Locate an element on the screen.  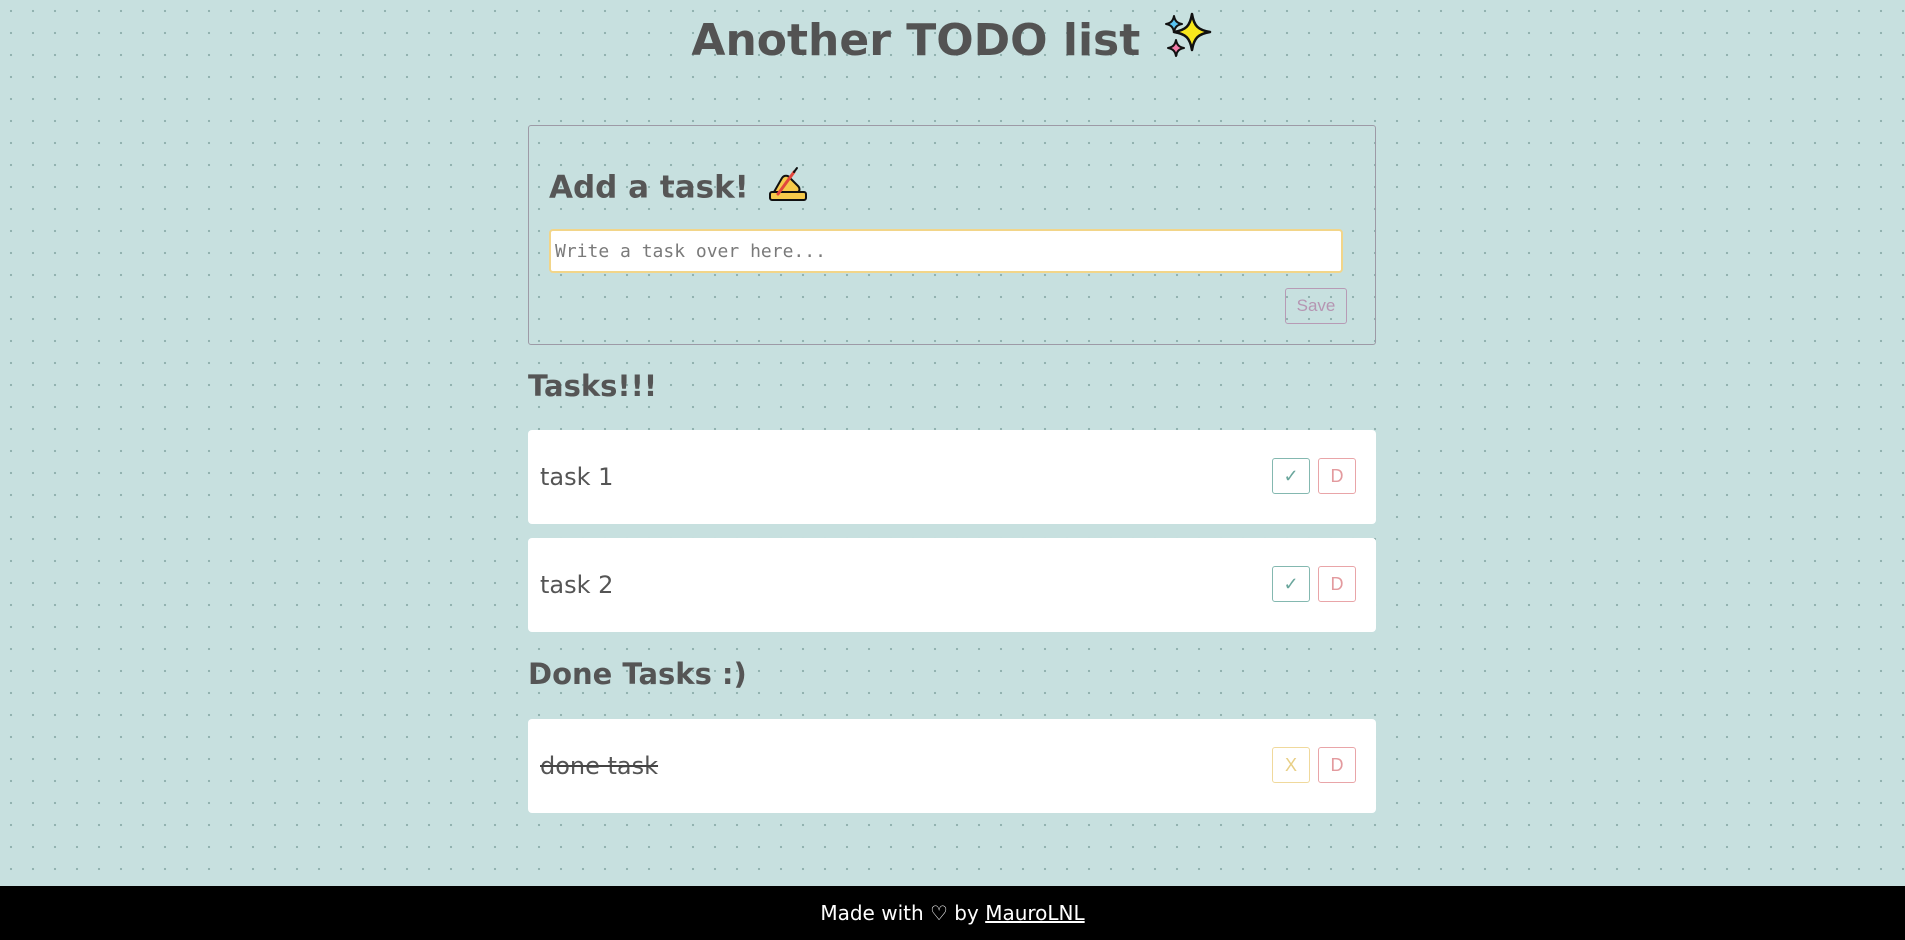
done-task-item-text: done task is located at coordinates (599, 766).